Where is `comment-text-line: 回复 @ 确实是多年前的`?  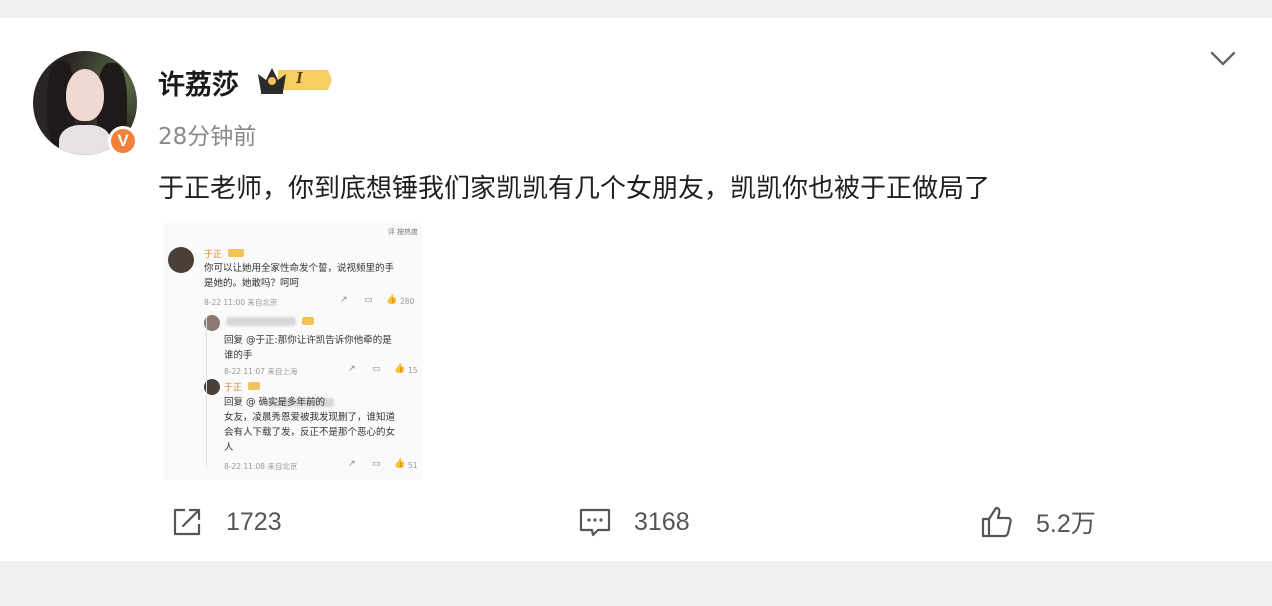
comment-text-line: 回复 @ 确实是多年前的 is located at coordinates (275, 402).